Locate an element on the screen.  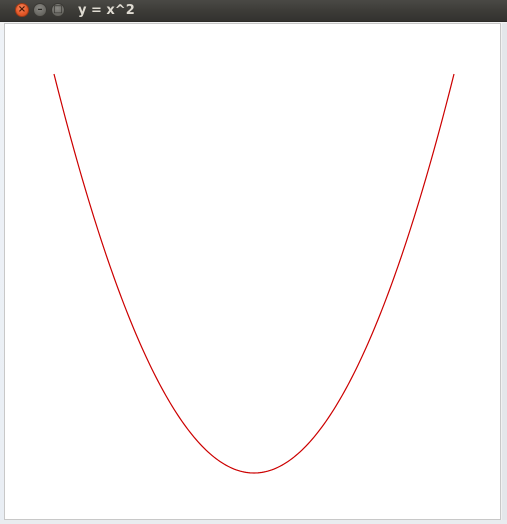
maximize-icon: □ is located at coordinates (58, 10).